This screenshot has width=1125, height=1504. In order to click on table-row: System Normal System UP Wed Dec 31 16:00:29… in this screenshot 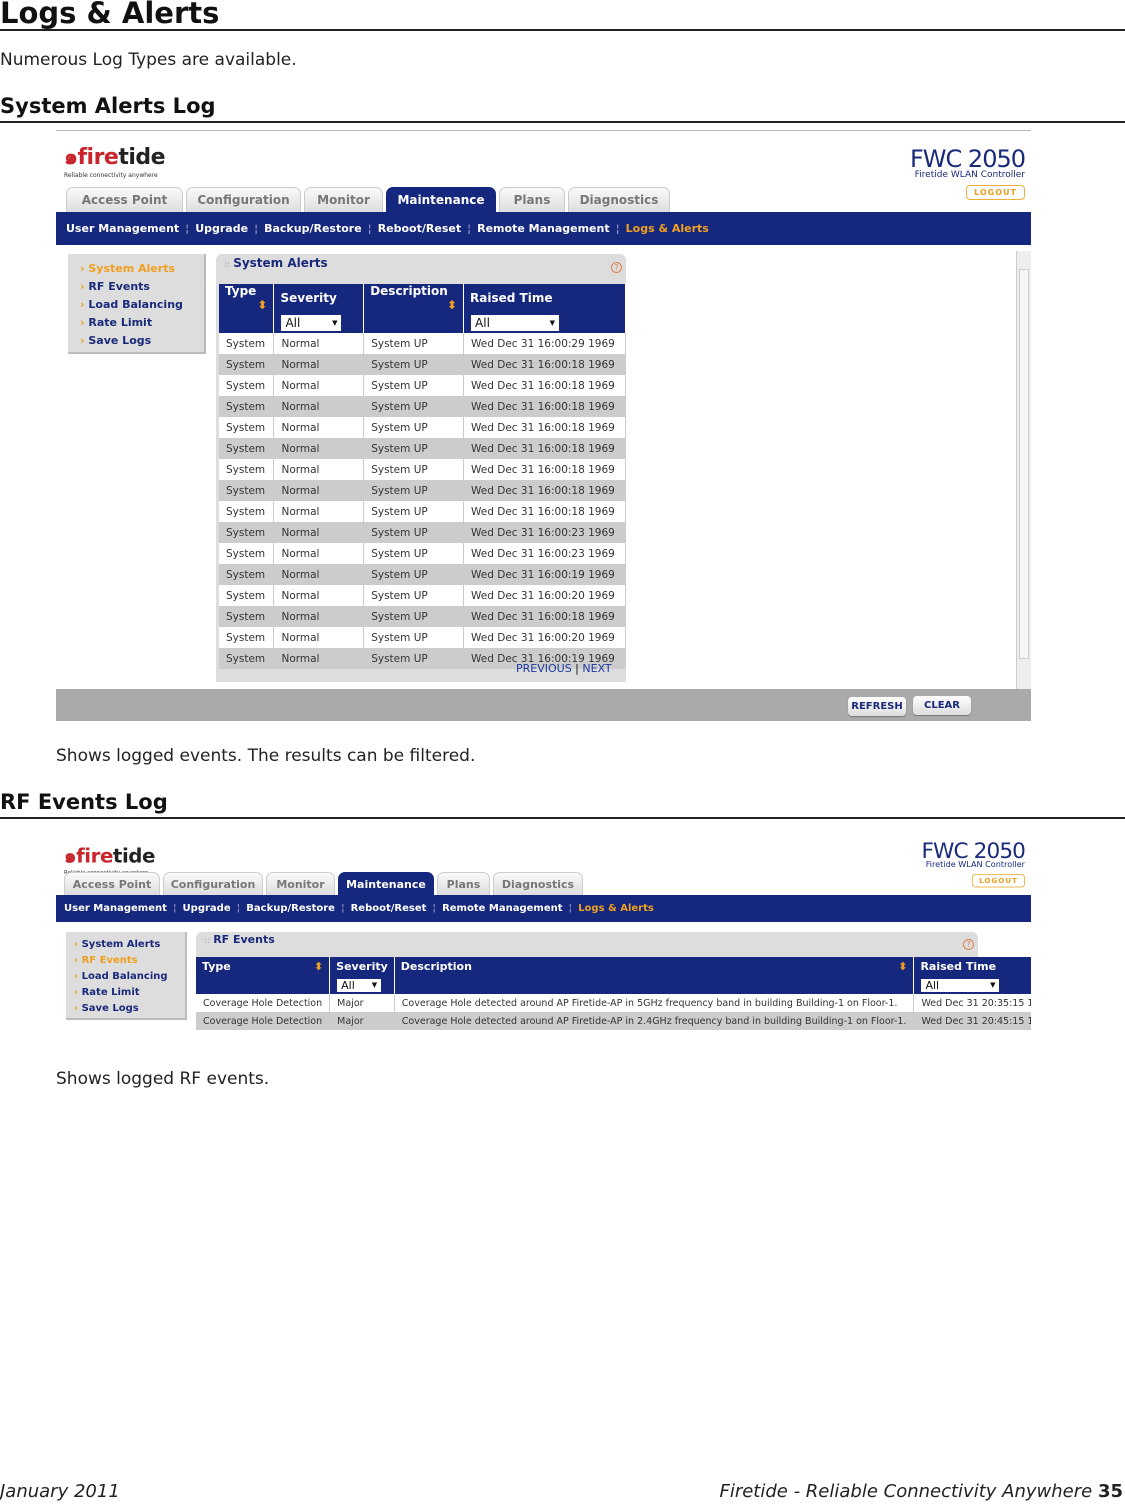, I will do `click(422, 343)`.